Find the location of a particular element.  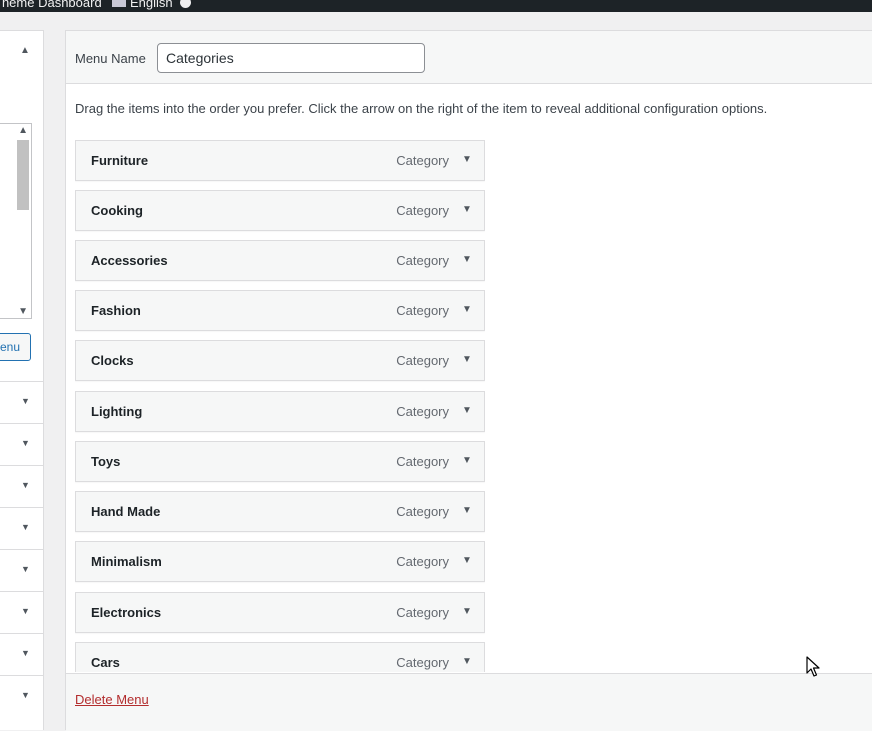

menu-item: Toys Category ▼ is located at coordinates (280, 461).